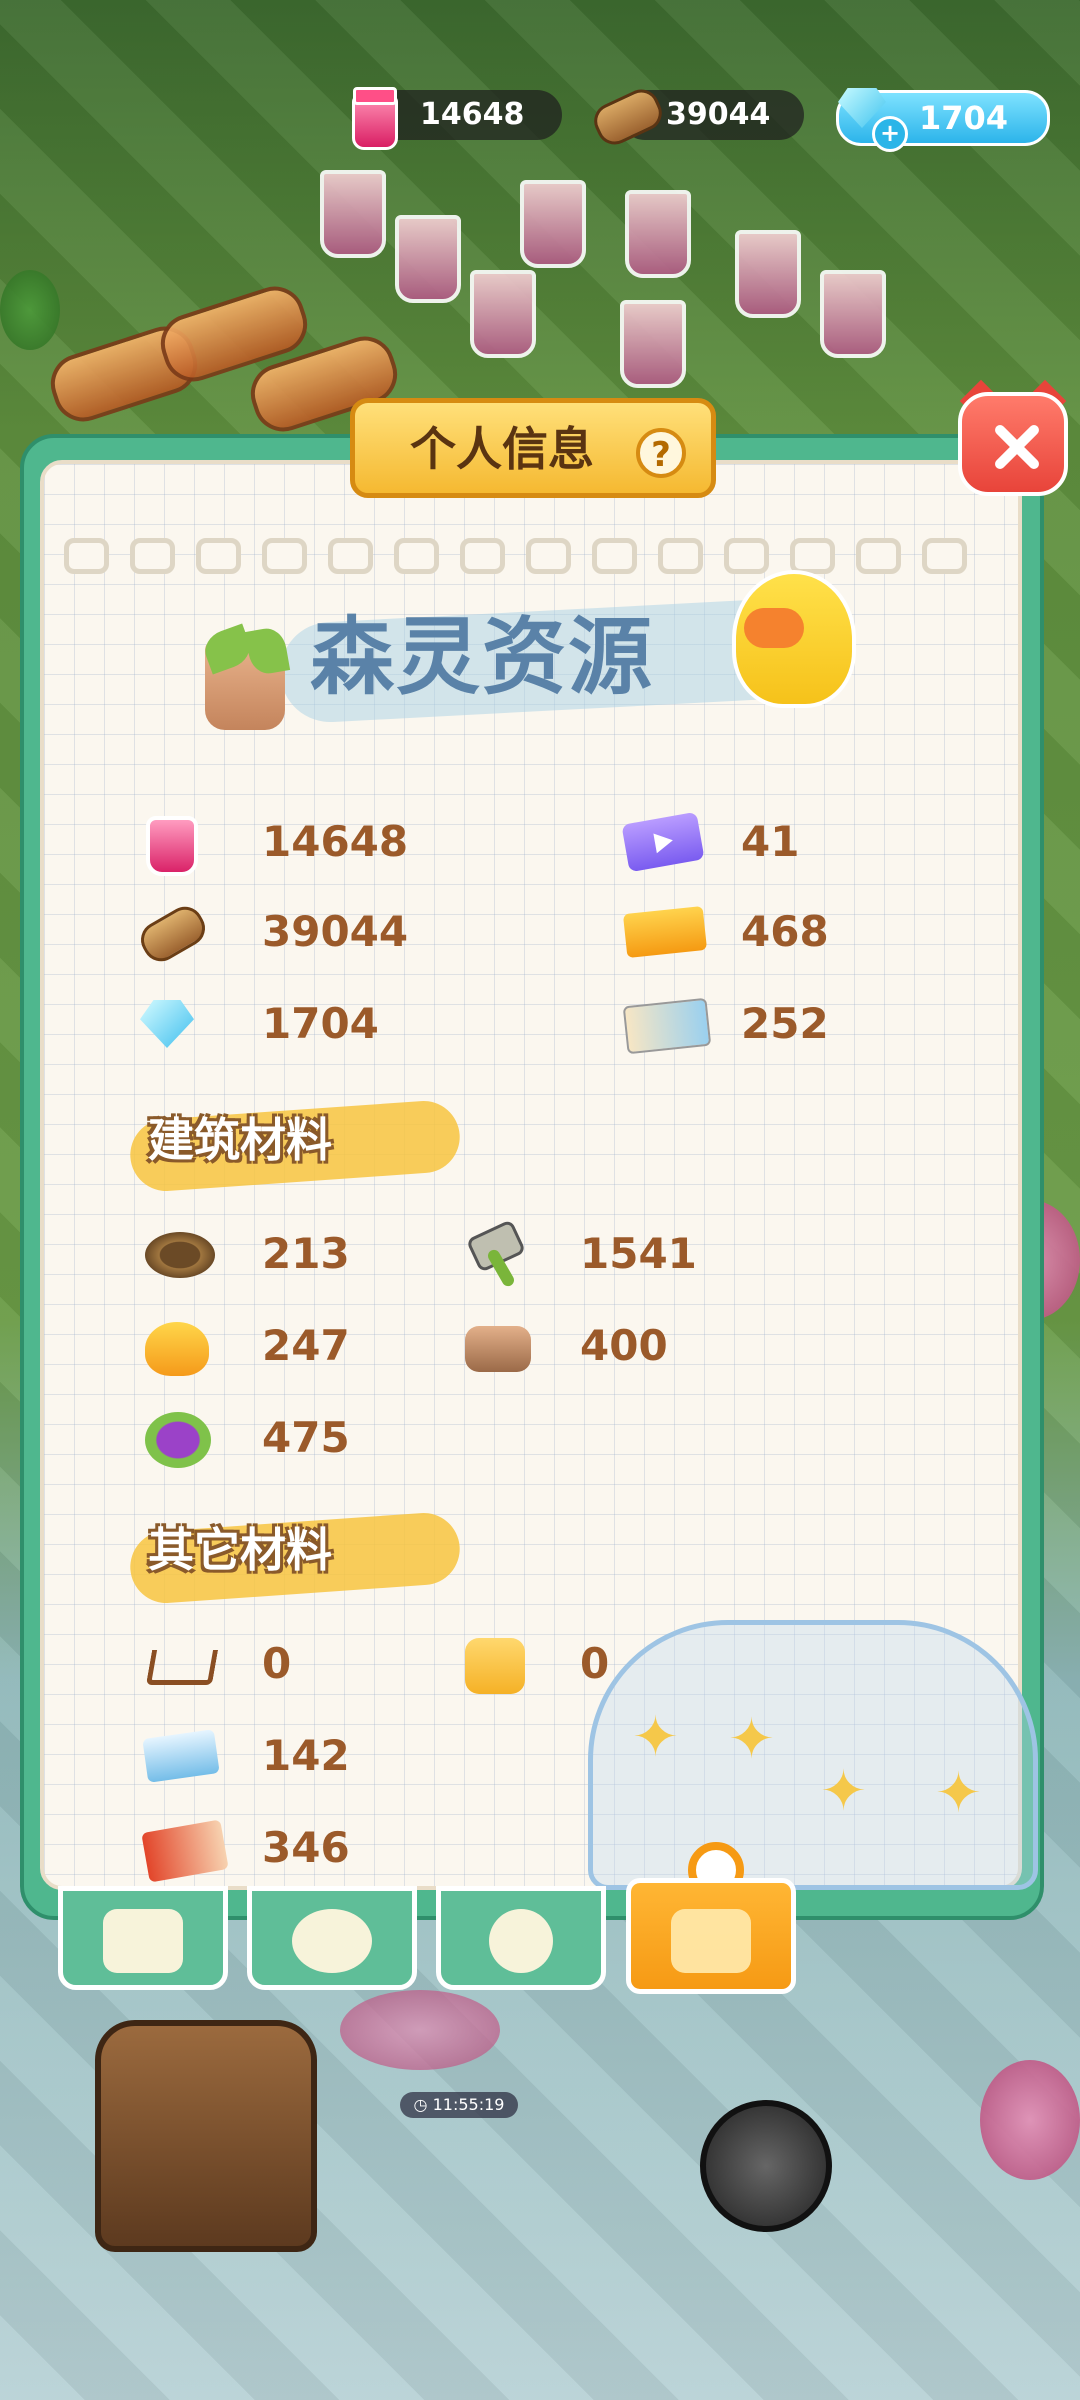 The height and width of the screenshot is (2400, 1080). I want to click on material-plane-ticket: 142, so click(293, 1756).